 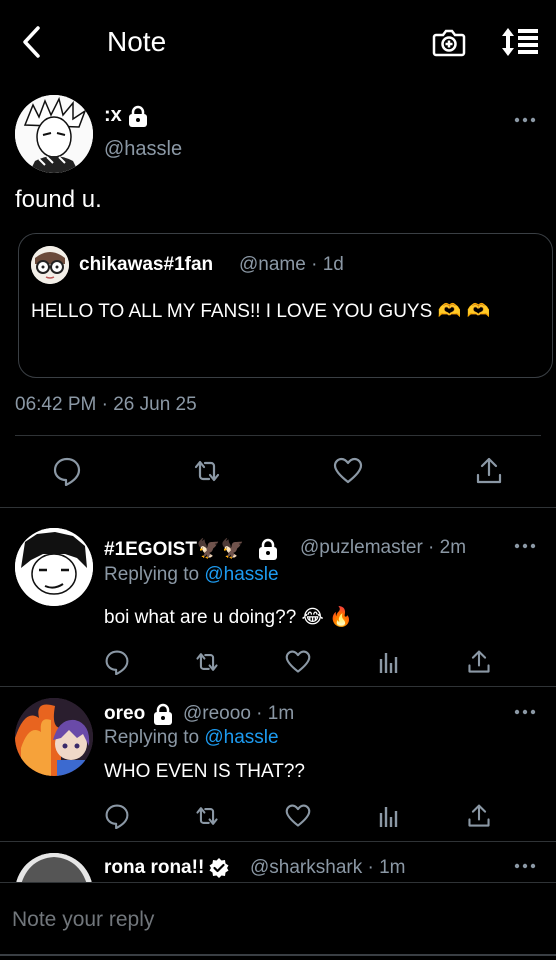 What do you see at coordinates (126, 115) in the screenshot?
I see `post-author-name: :x` at bounding box center [126, 115].